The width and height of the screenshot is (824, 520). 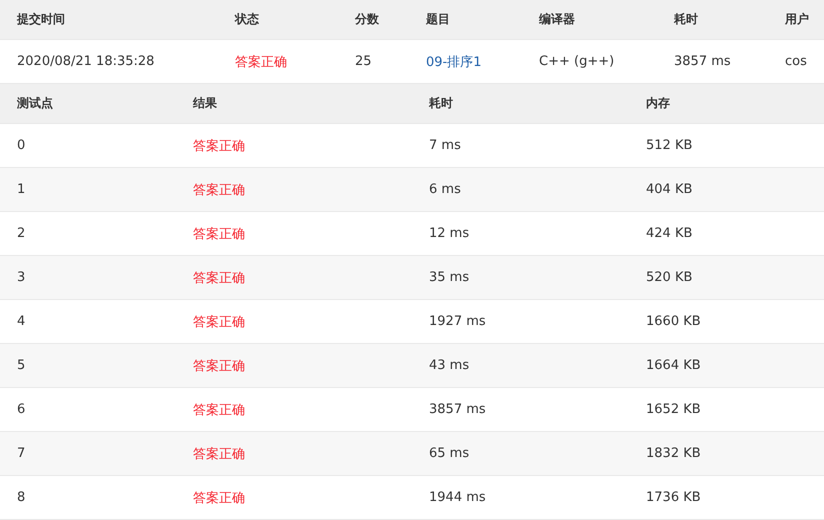 I want to click on memory: 1736 KB, so click(x=674, y=497).